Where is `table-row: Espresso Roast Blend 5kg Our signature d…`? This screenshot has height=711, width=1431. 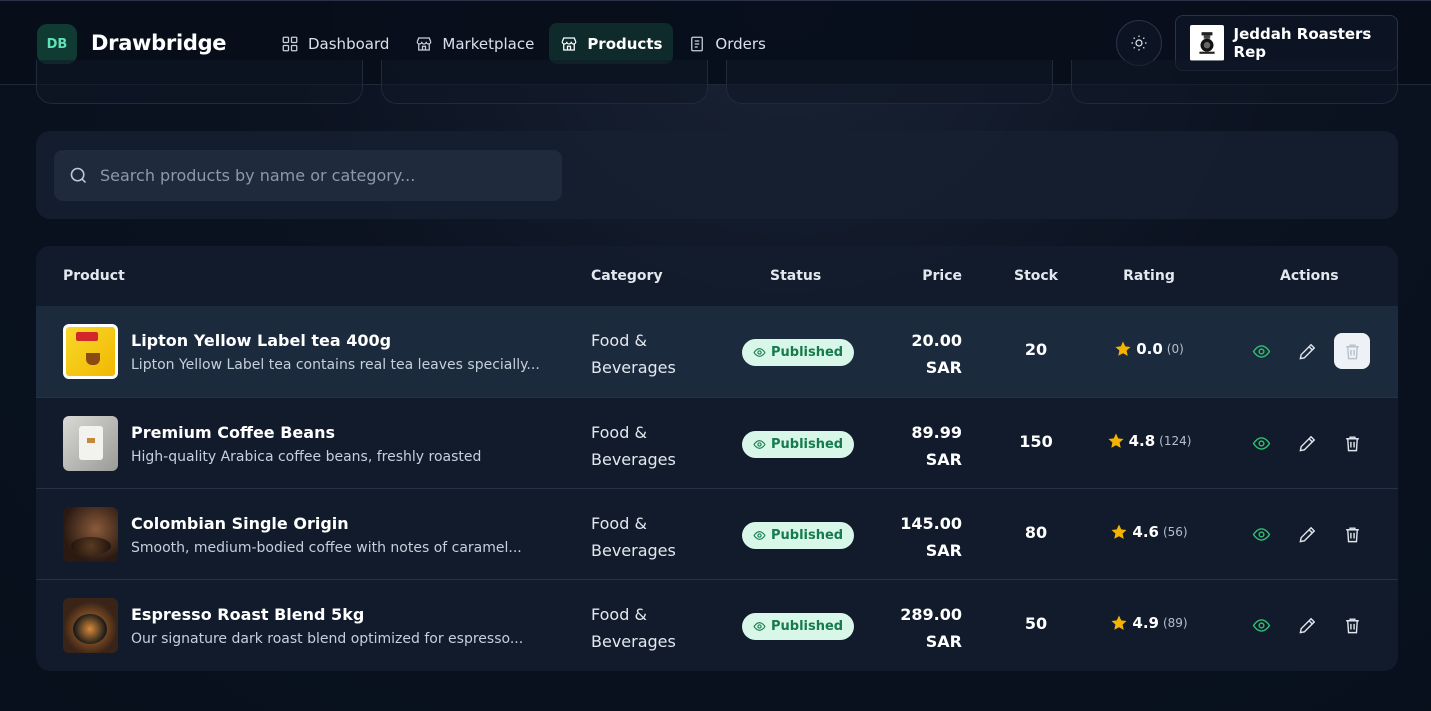
table-row: Espresso Roast Blend 5kg Our signature d… is located at coordinates (717, 624).